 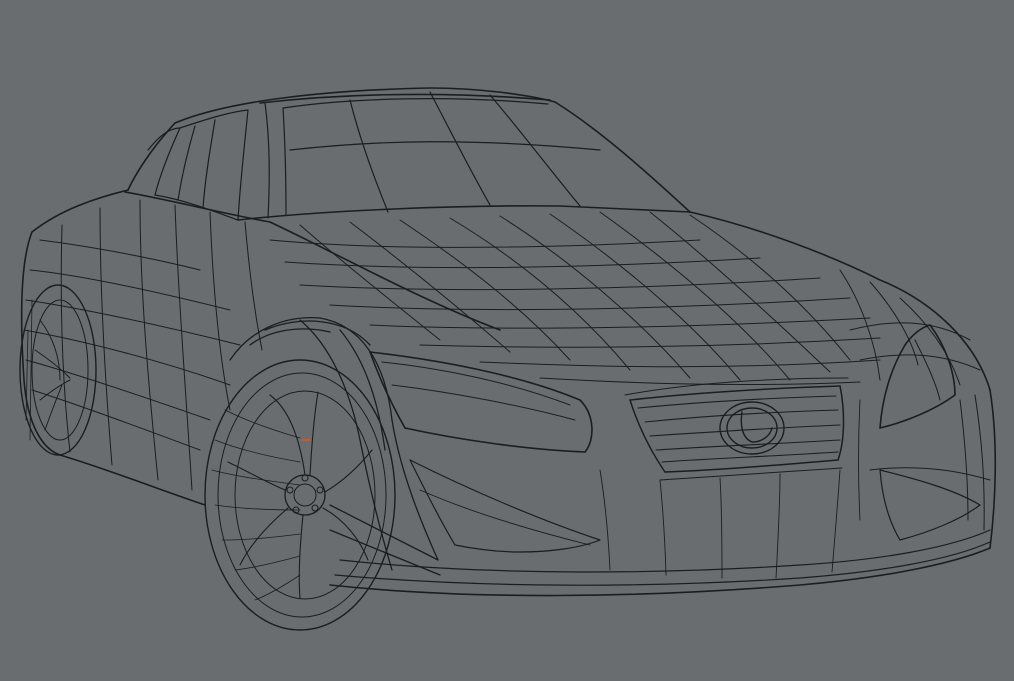 What do you see at coordinates (917, 376) in the screenshot?
I see `right-headlight` at bounding box center [917, 376].